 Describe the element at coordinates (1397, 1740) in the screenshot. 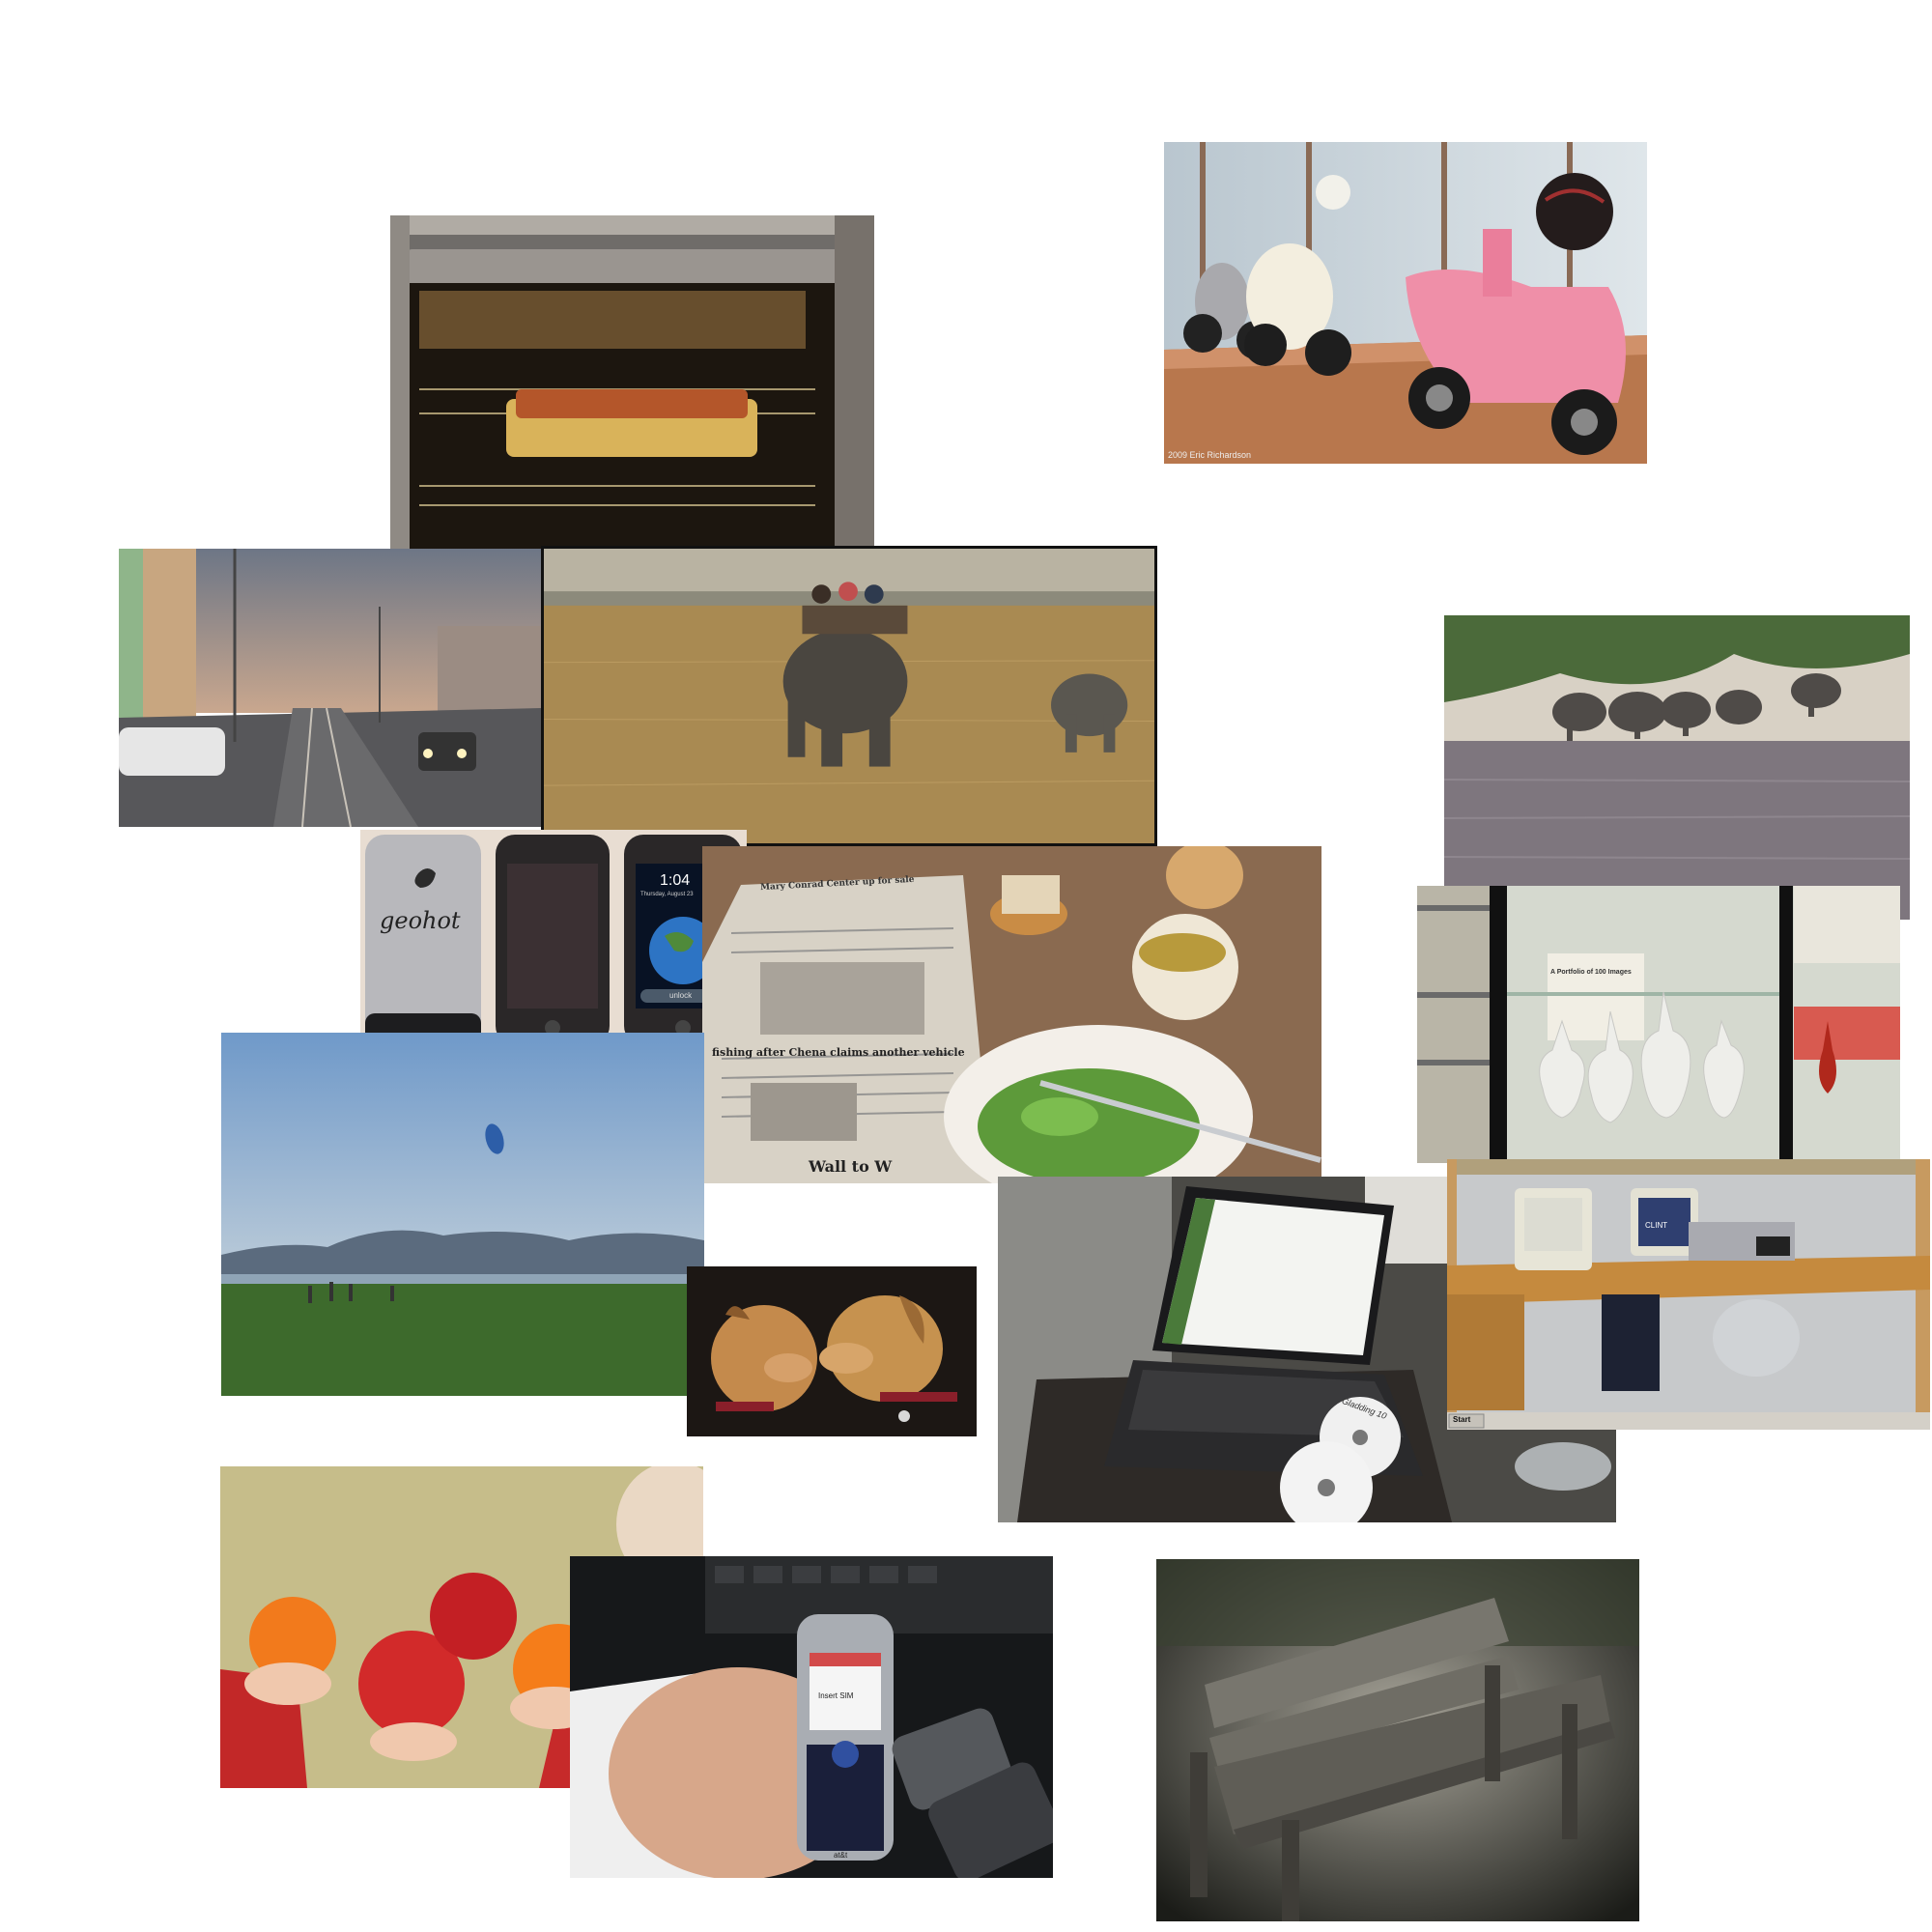

I see `photo-bench` at that location.